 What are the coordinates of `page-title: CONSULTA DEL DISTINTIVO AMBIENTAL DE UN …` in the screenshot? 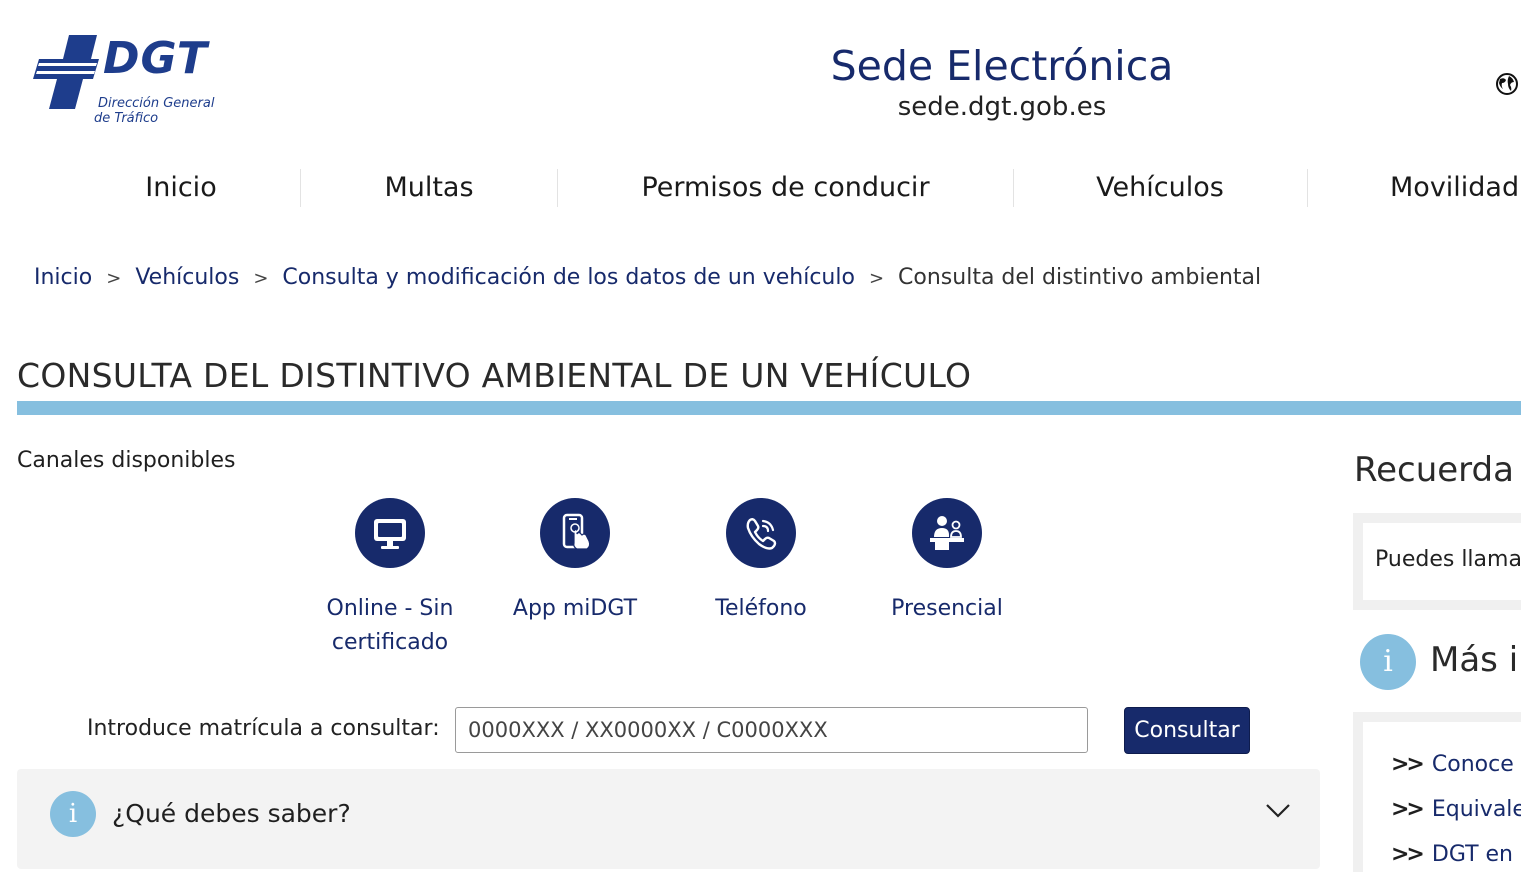 It's located at (494, 375).